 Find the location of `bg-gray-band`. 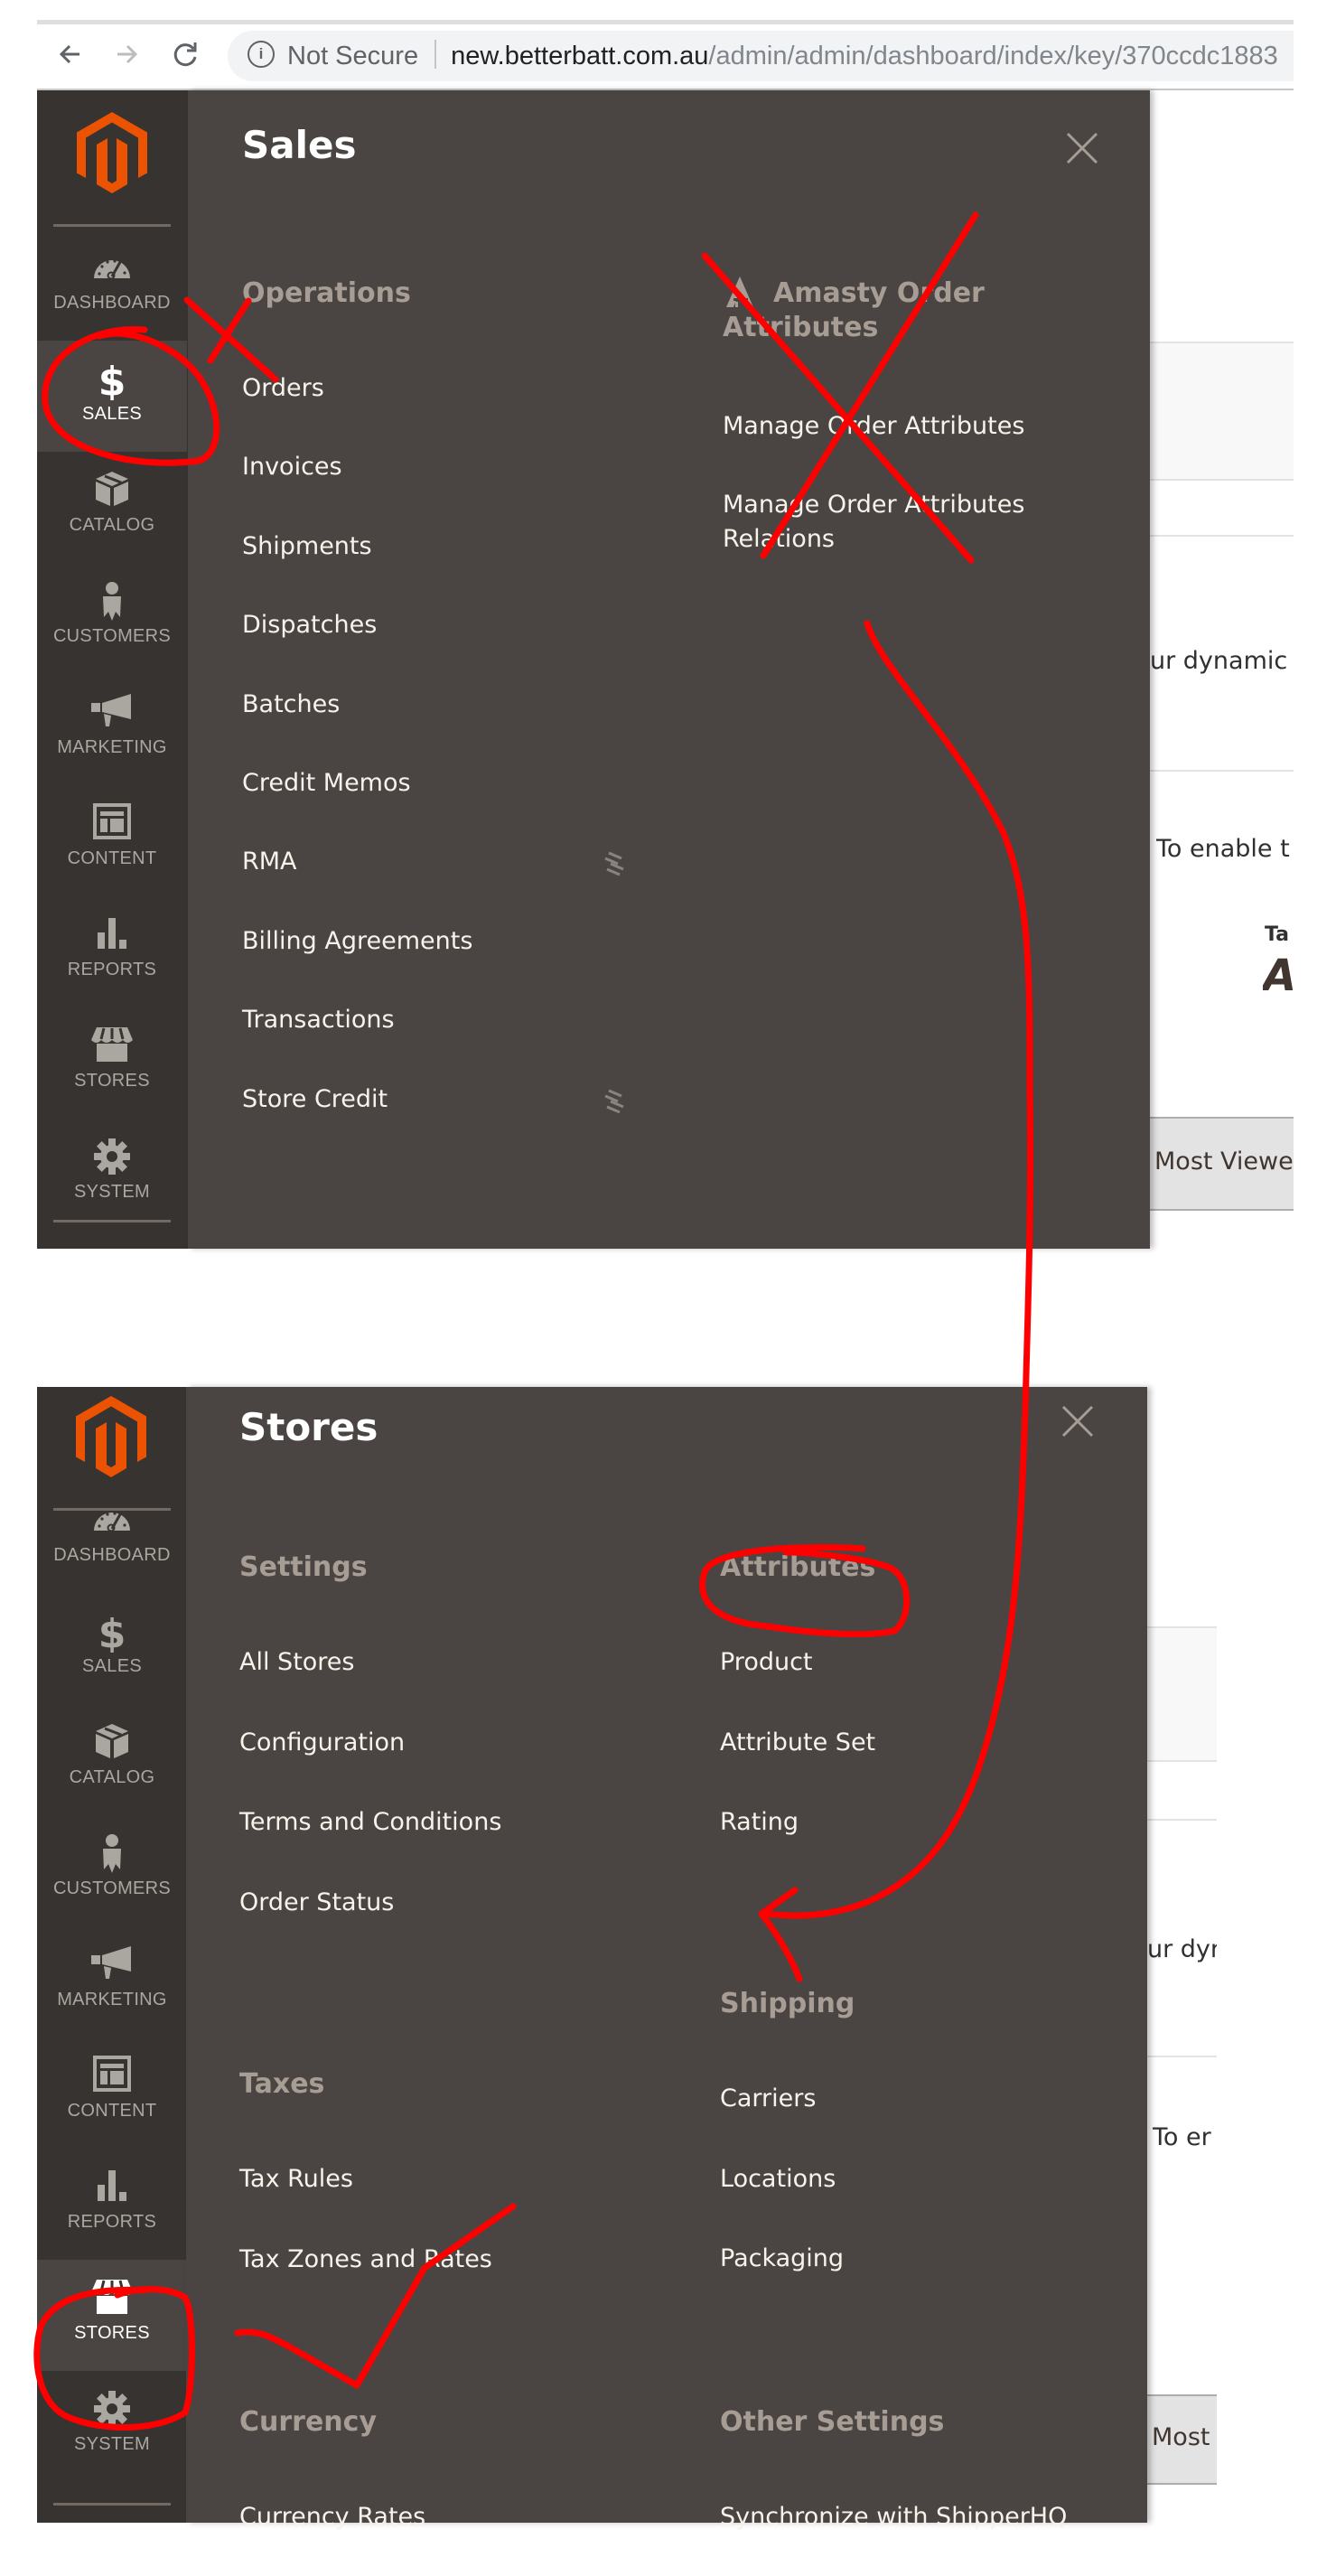

bg-gray-band is located at coordinates (1222, 410).